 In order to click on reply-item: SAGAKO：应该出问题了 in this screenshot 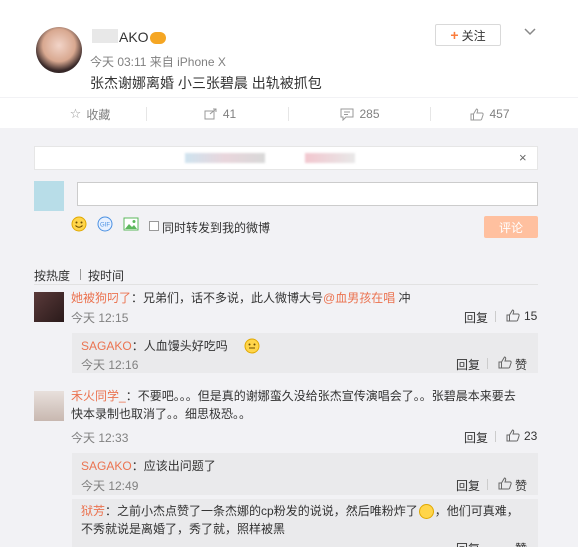, I will do `click(148, 466)`.